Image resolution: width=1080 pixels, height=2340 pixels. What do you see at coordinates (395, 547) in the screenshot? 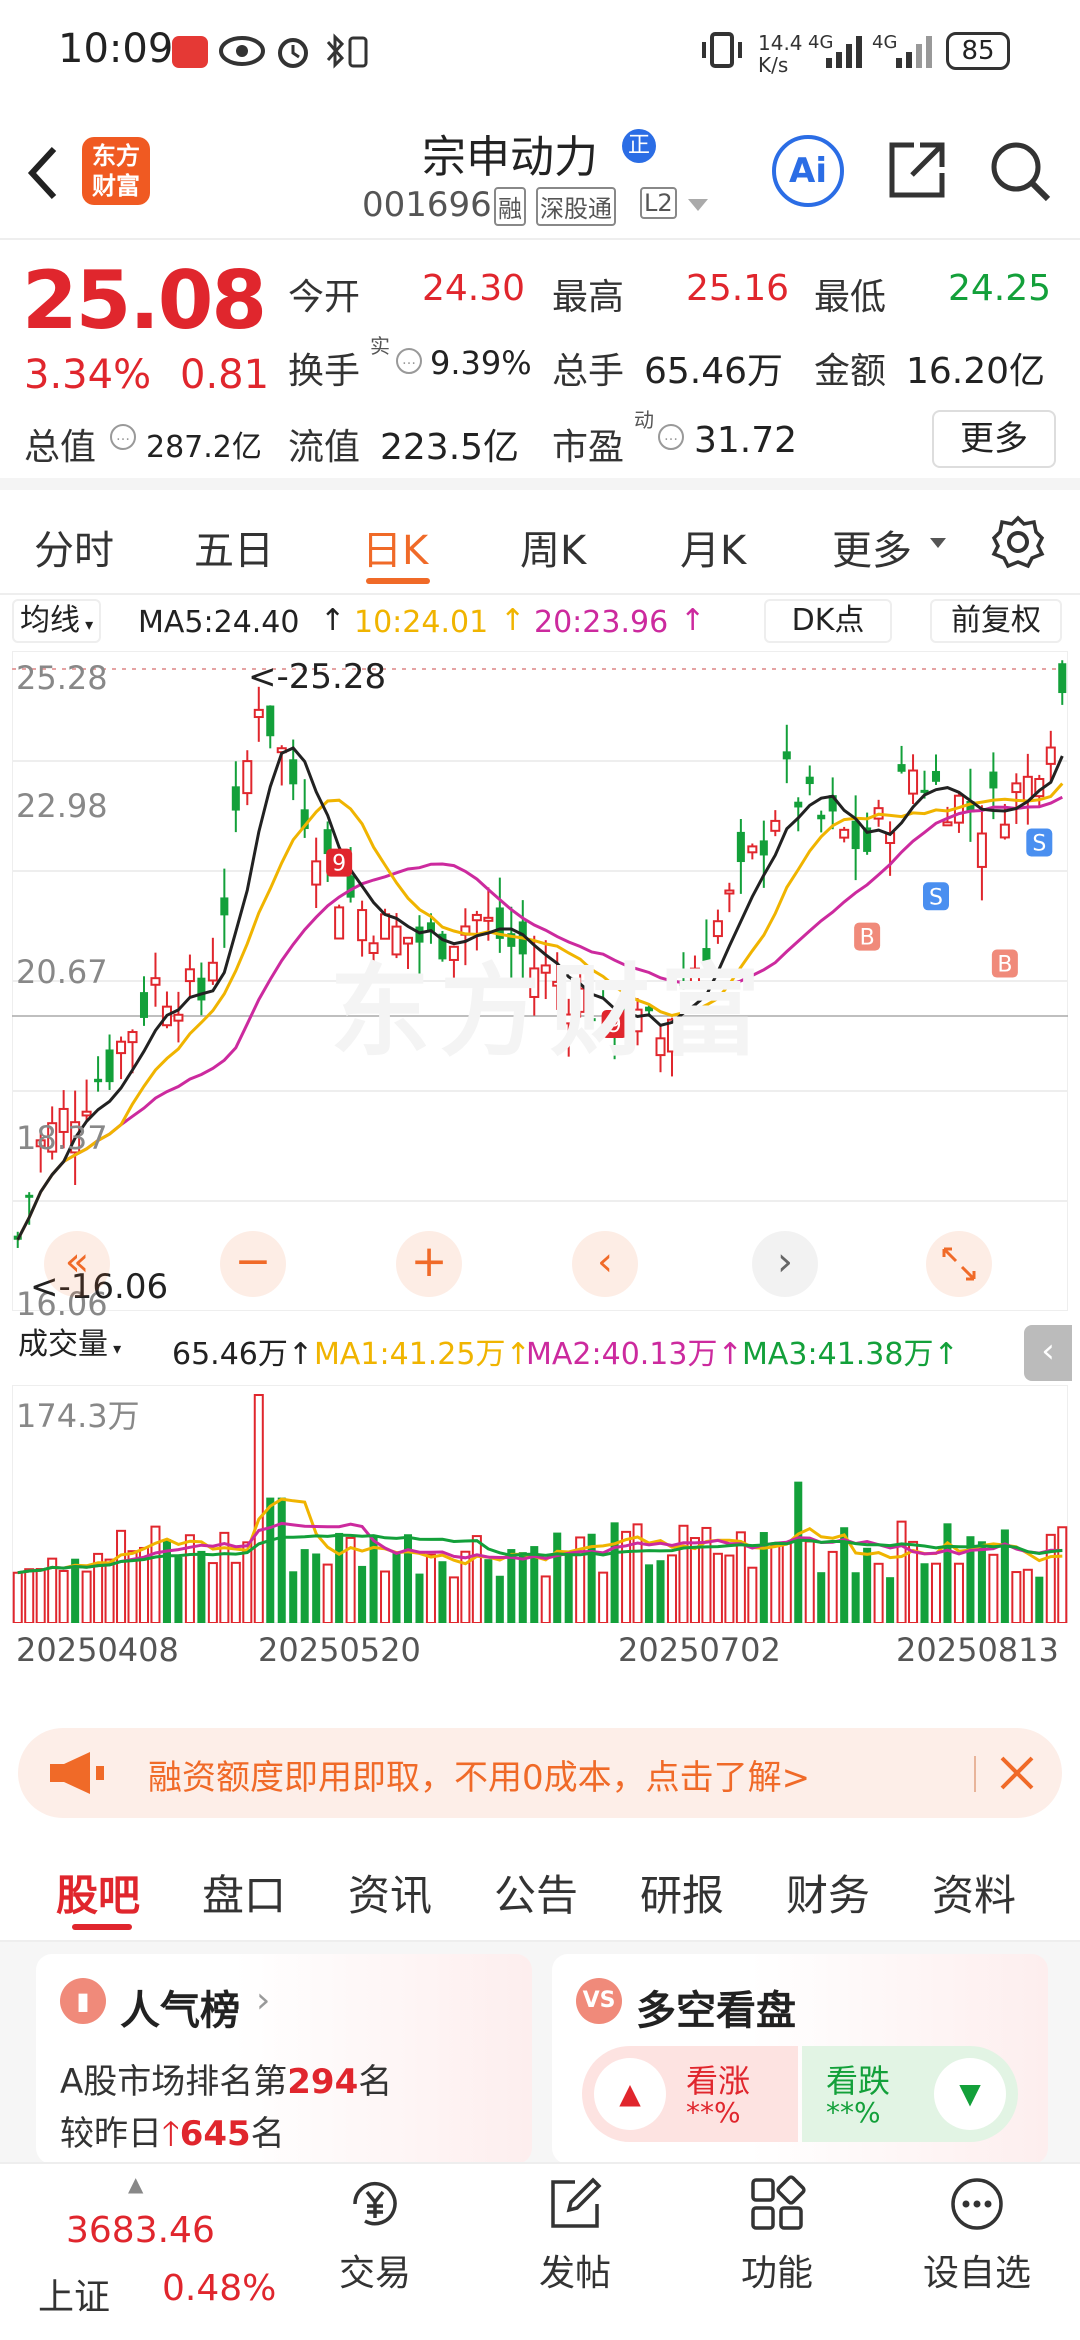
I see `tab-rik: 日K` at bounding box center [395, 547].